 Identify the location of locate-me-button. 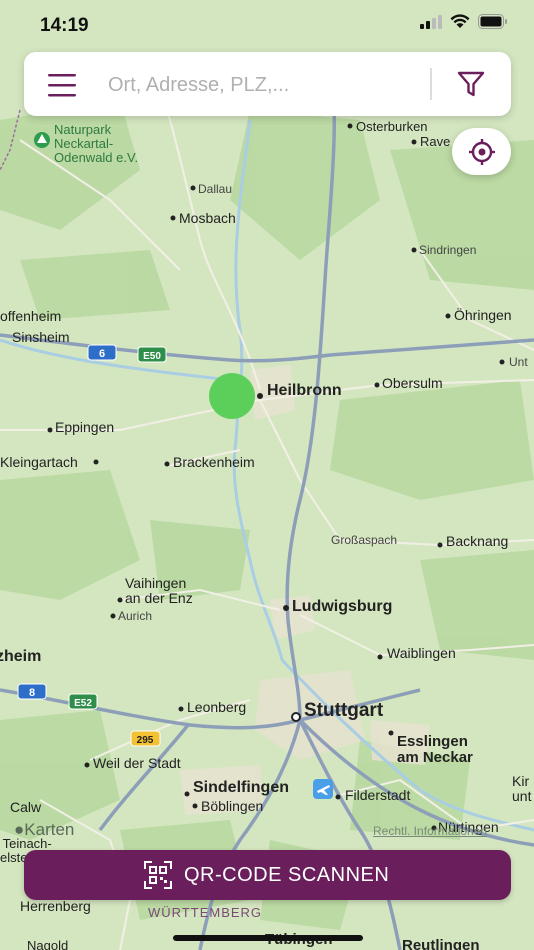
(481, 151).